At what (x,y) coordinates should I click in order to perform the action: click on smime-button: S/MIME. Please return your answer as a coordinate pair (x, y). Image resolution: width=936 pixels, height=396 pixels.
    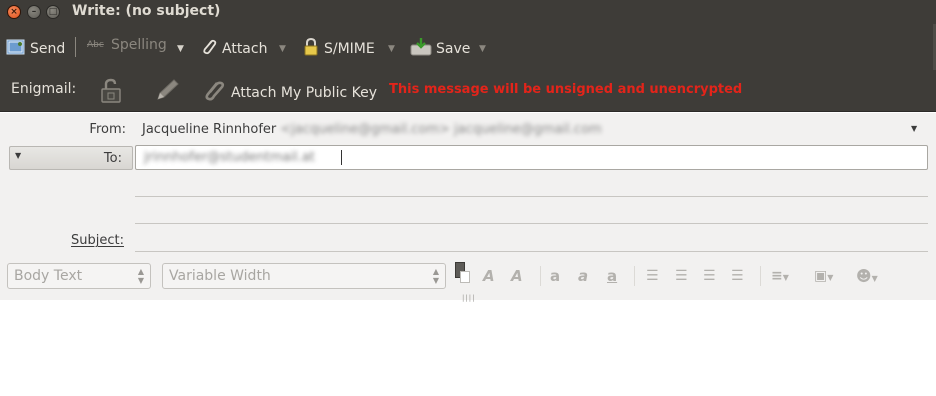
    Looking at the image, I should click on (338, 49).